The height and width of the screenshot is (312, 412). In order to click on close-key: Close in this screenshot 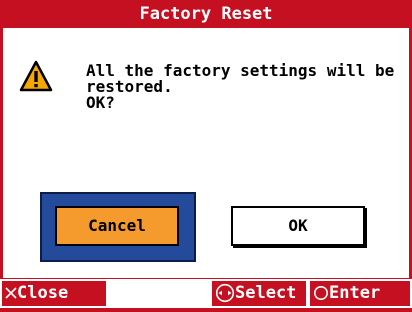, I will do `click(54, 293)`.